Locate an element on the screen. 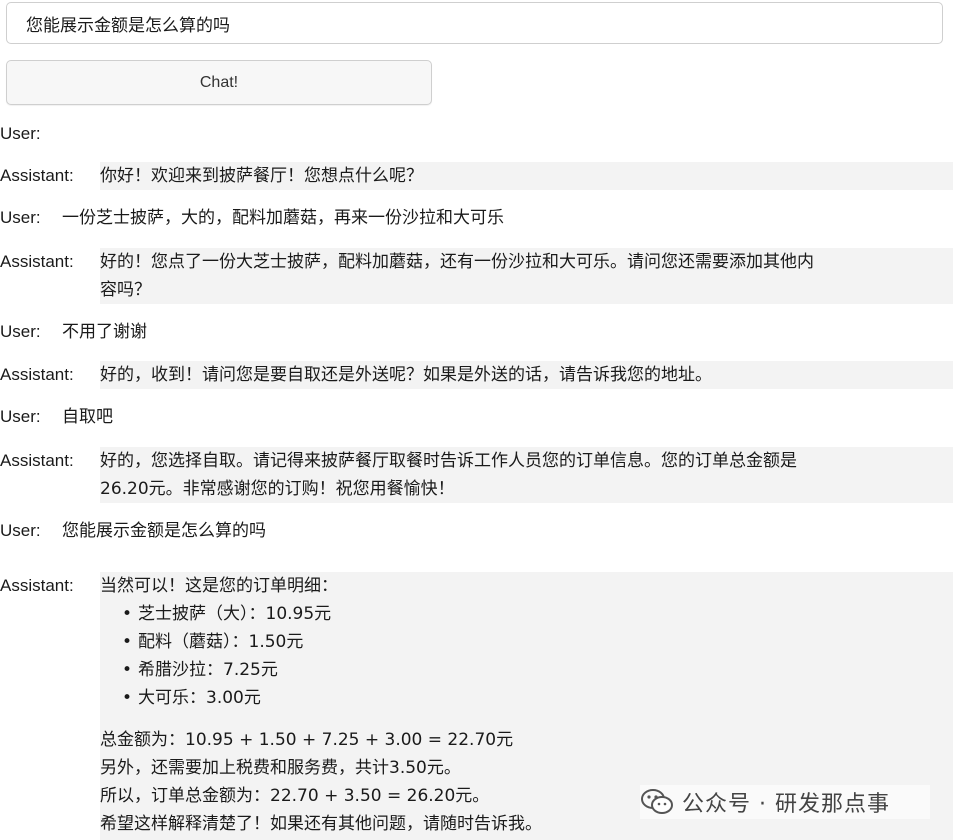  message-line: 容吗？ is located at coordinates (125, 290).